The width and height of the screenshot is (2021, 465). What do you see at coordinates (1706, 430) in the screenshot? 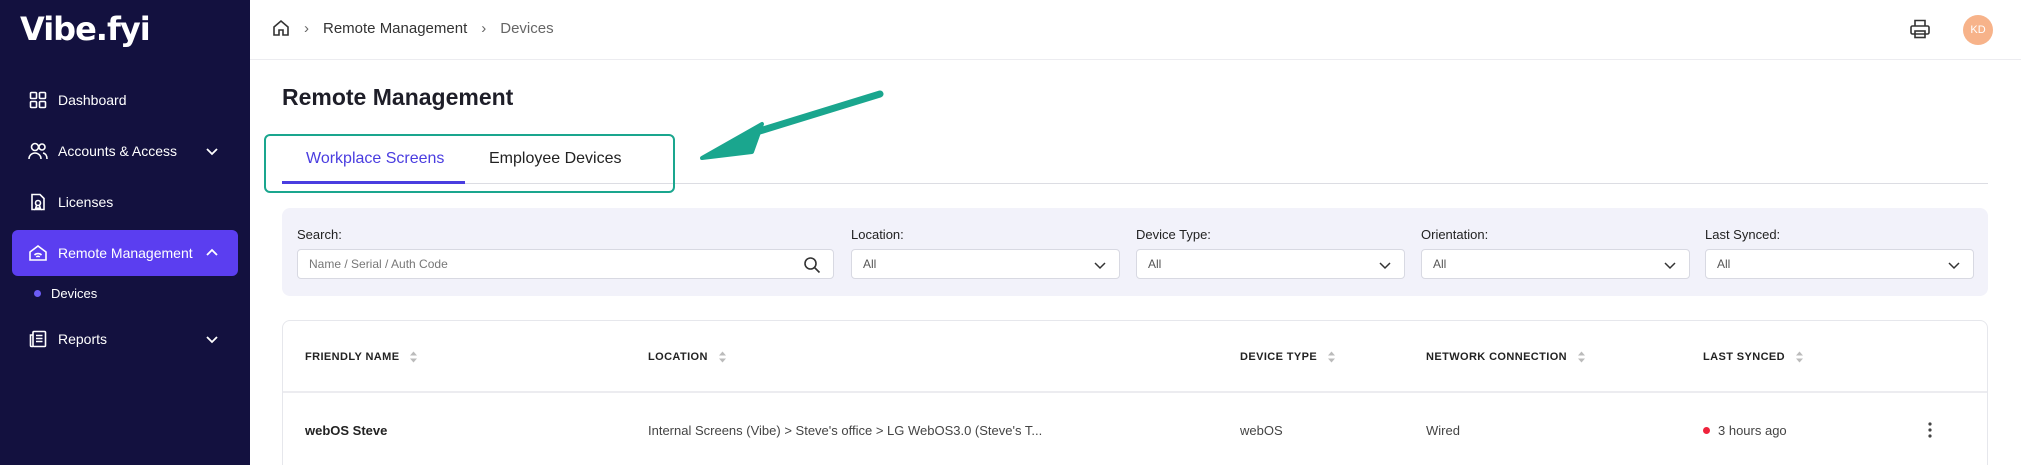
I see `status-dot` at bounding box center [1706, 430].